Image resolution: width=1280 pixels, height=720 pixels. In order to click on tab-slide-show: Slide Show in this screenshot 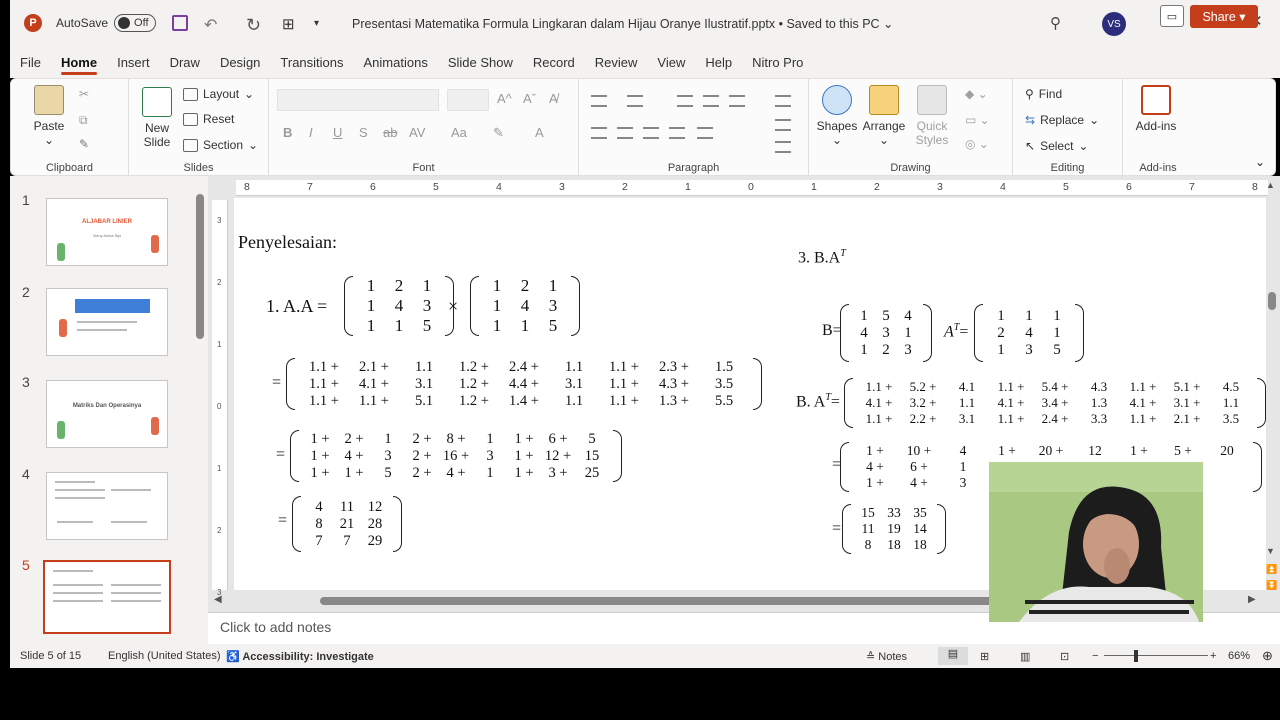, I will do `click(480, 62)`.